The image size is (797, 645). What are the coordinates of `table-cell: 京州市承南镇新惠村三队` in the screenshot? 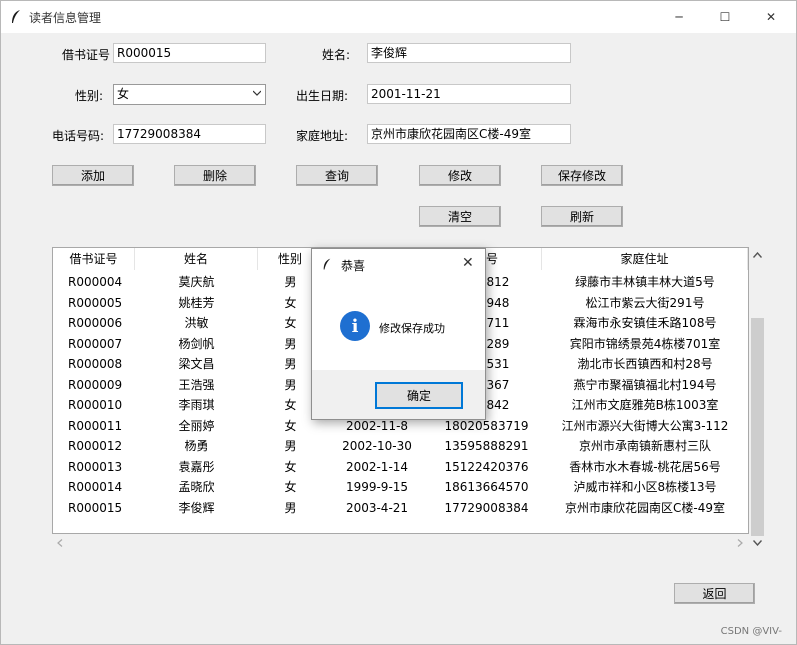 It's located at (644, 446).